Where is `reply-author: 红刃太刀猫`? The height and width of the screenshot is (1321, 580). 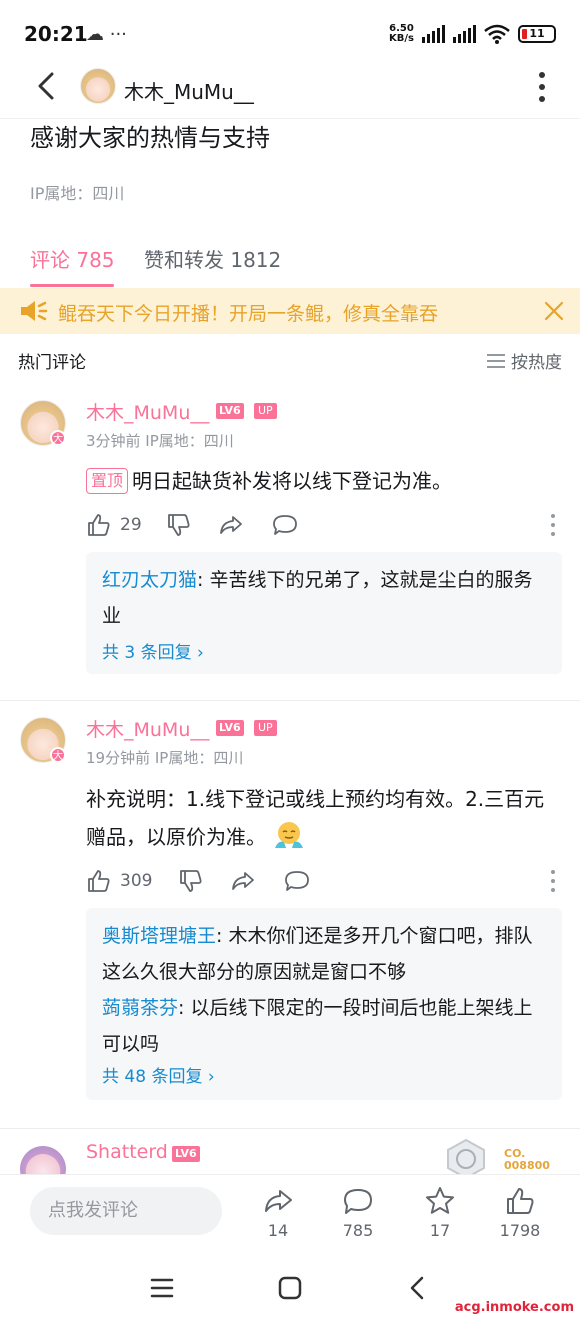
reply-author: 红刃太刀猫 is located at coordinates (149, 580).